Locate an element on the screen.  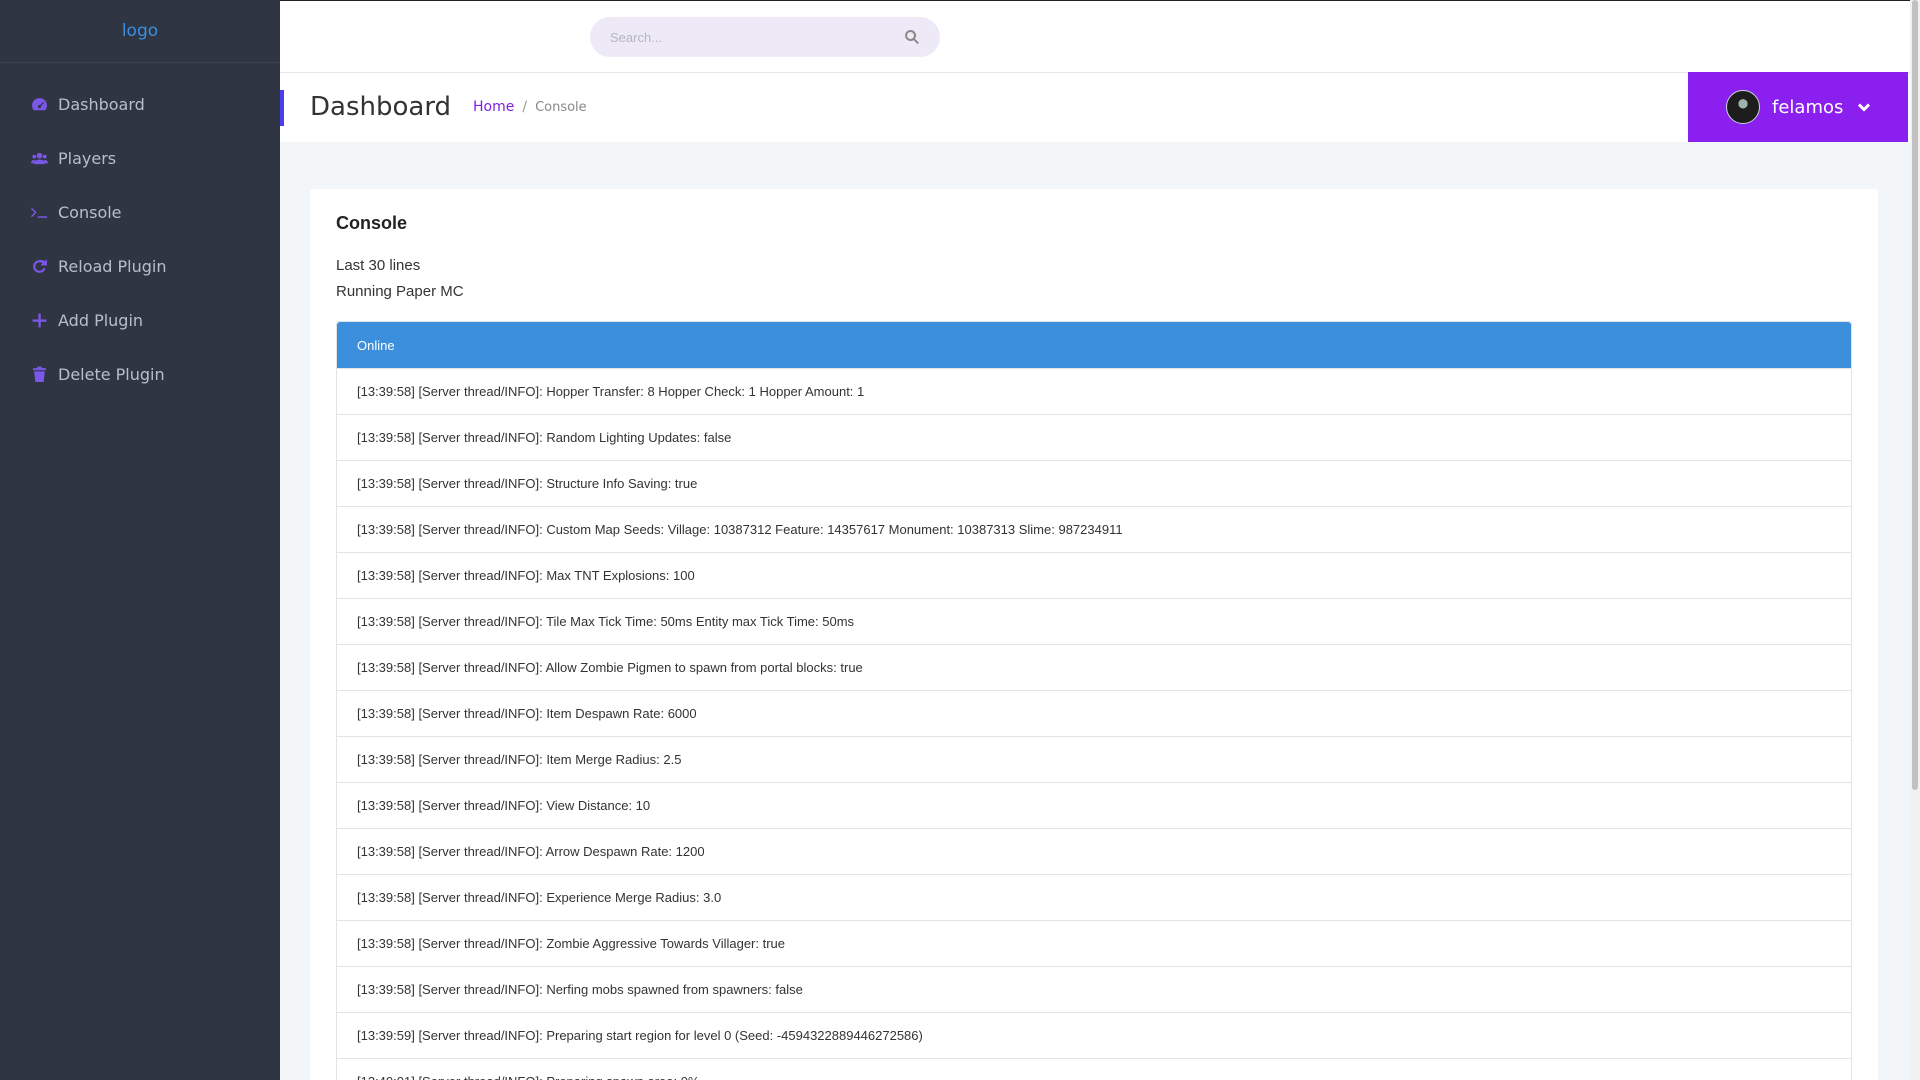
breadcrumb-current: Console is located at coordinates (561, 107).